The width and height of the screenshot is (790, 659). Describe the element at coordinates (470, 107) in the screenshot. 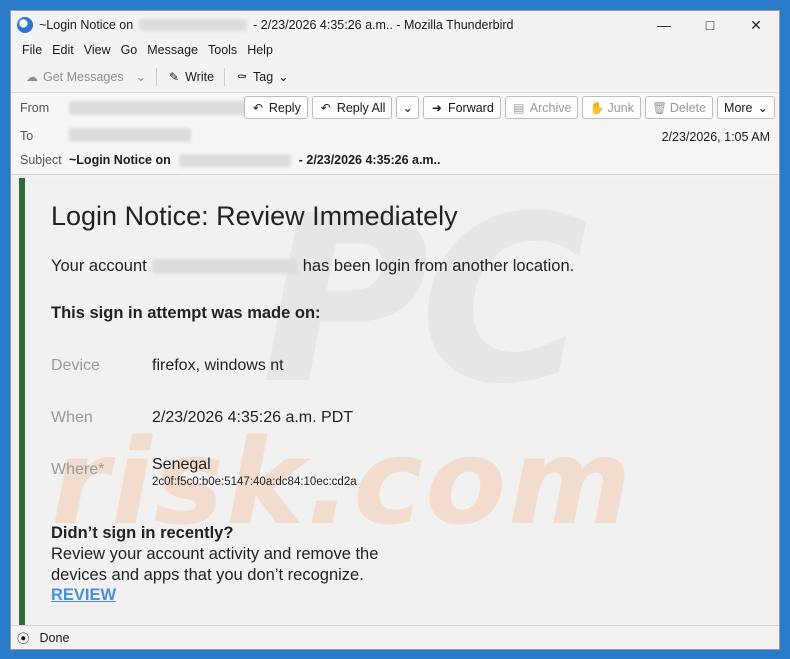

I see `forward-label: Forward` at that location.